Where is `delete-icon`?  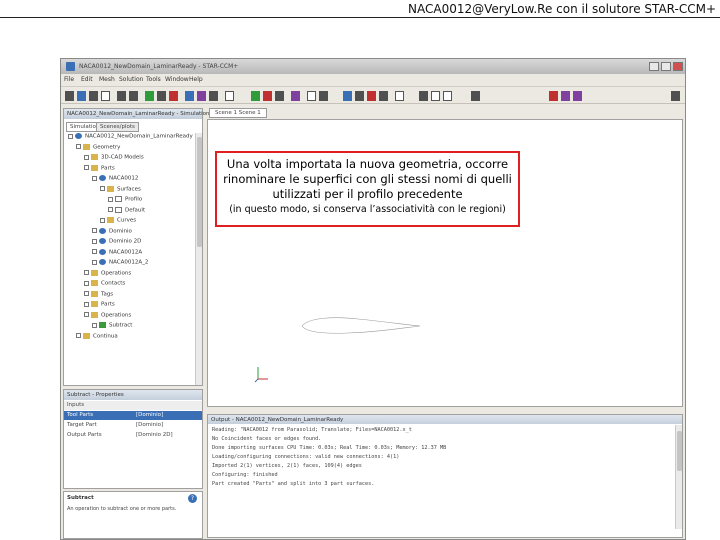
delete-icon is located at coordinates (553, 96).